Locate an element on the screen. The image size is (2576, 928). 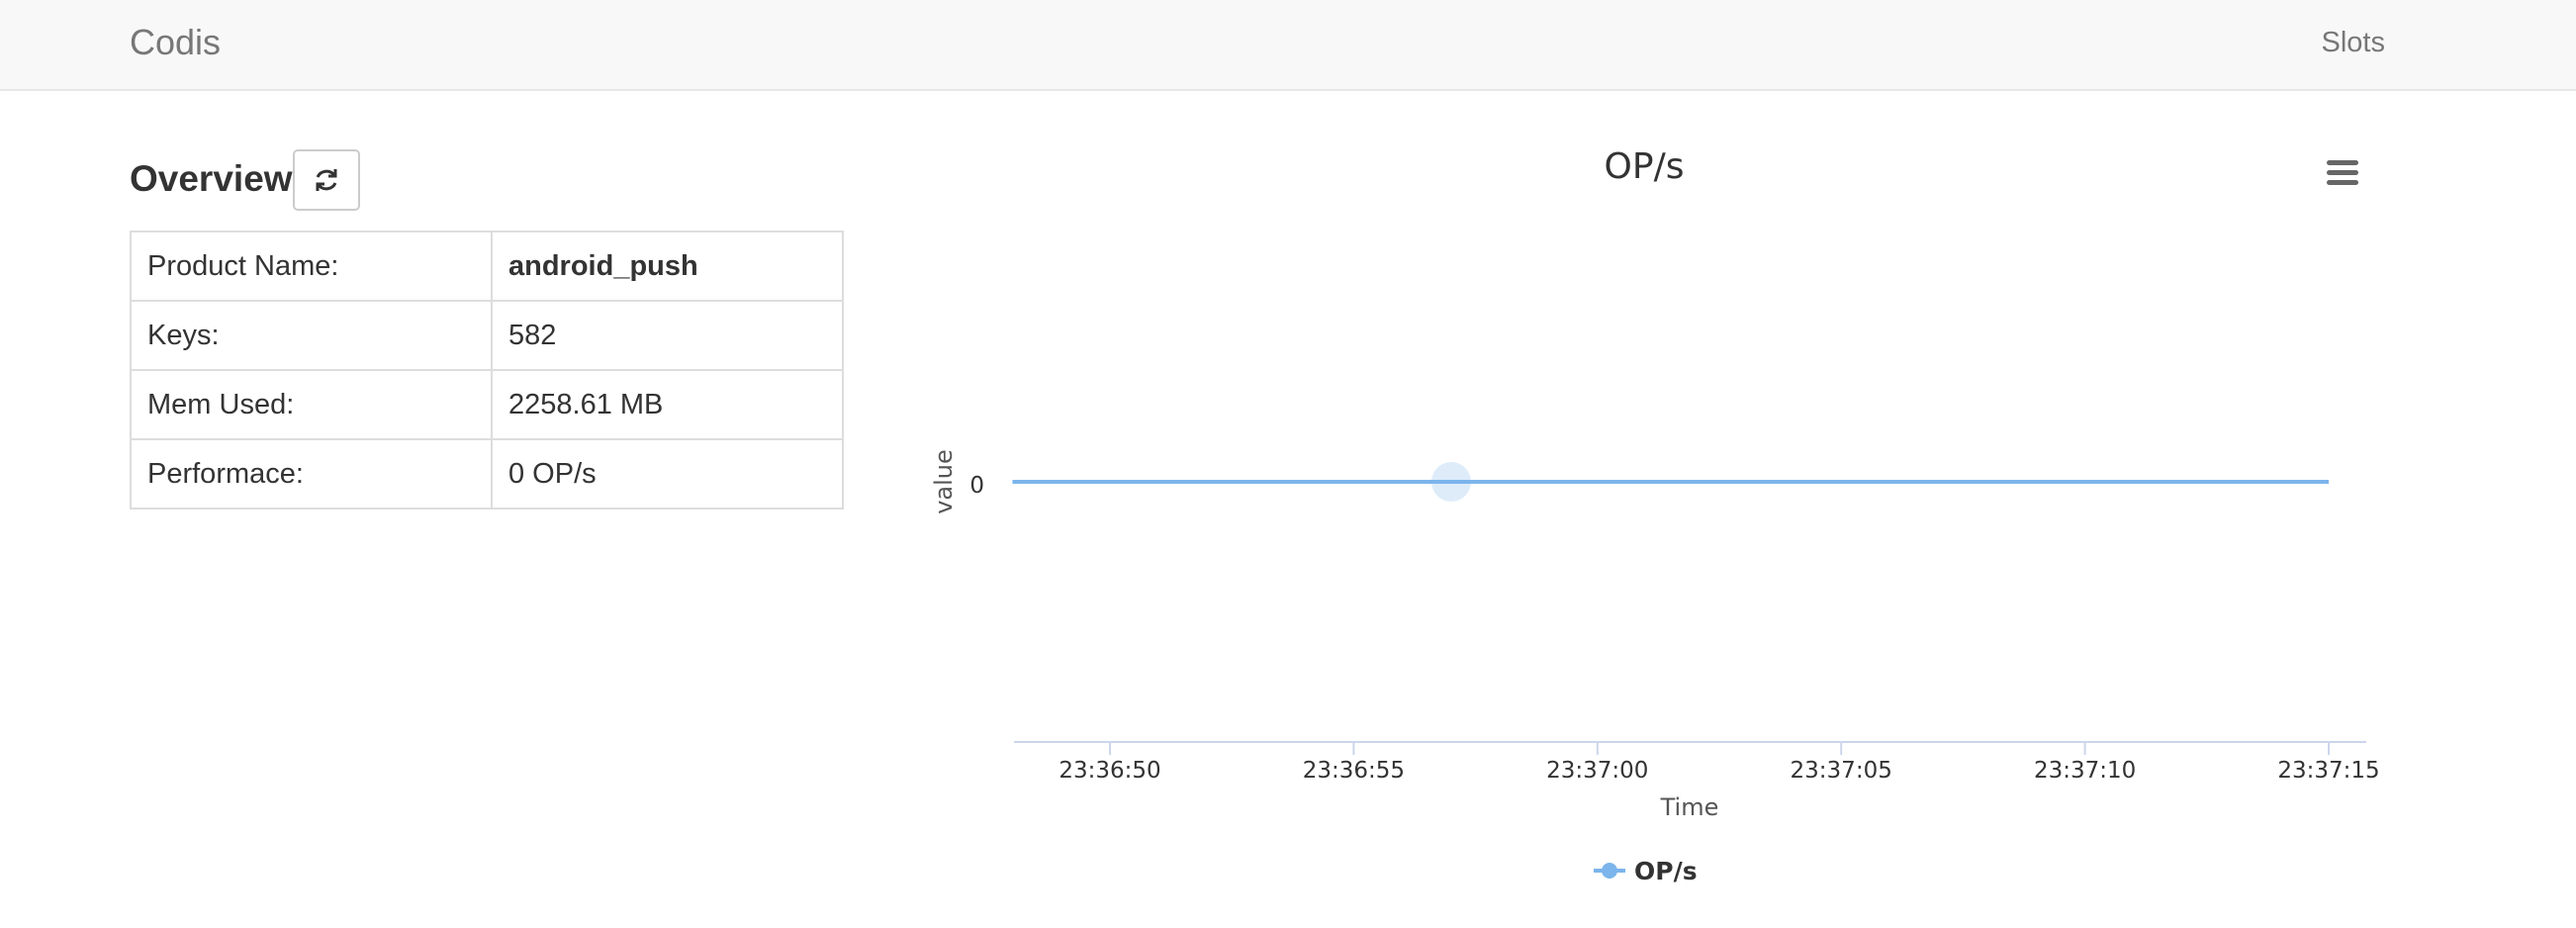
x-tick-label: 23:36:50 is located at coordinates (1109, 771).